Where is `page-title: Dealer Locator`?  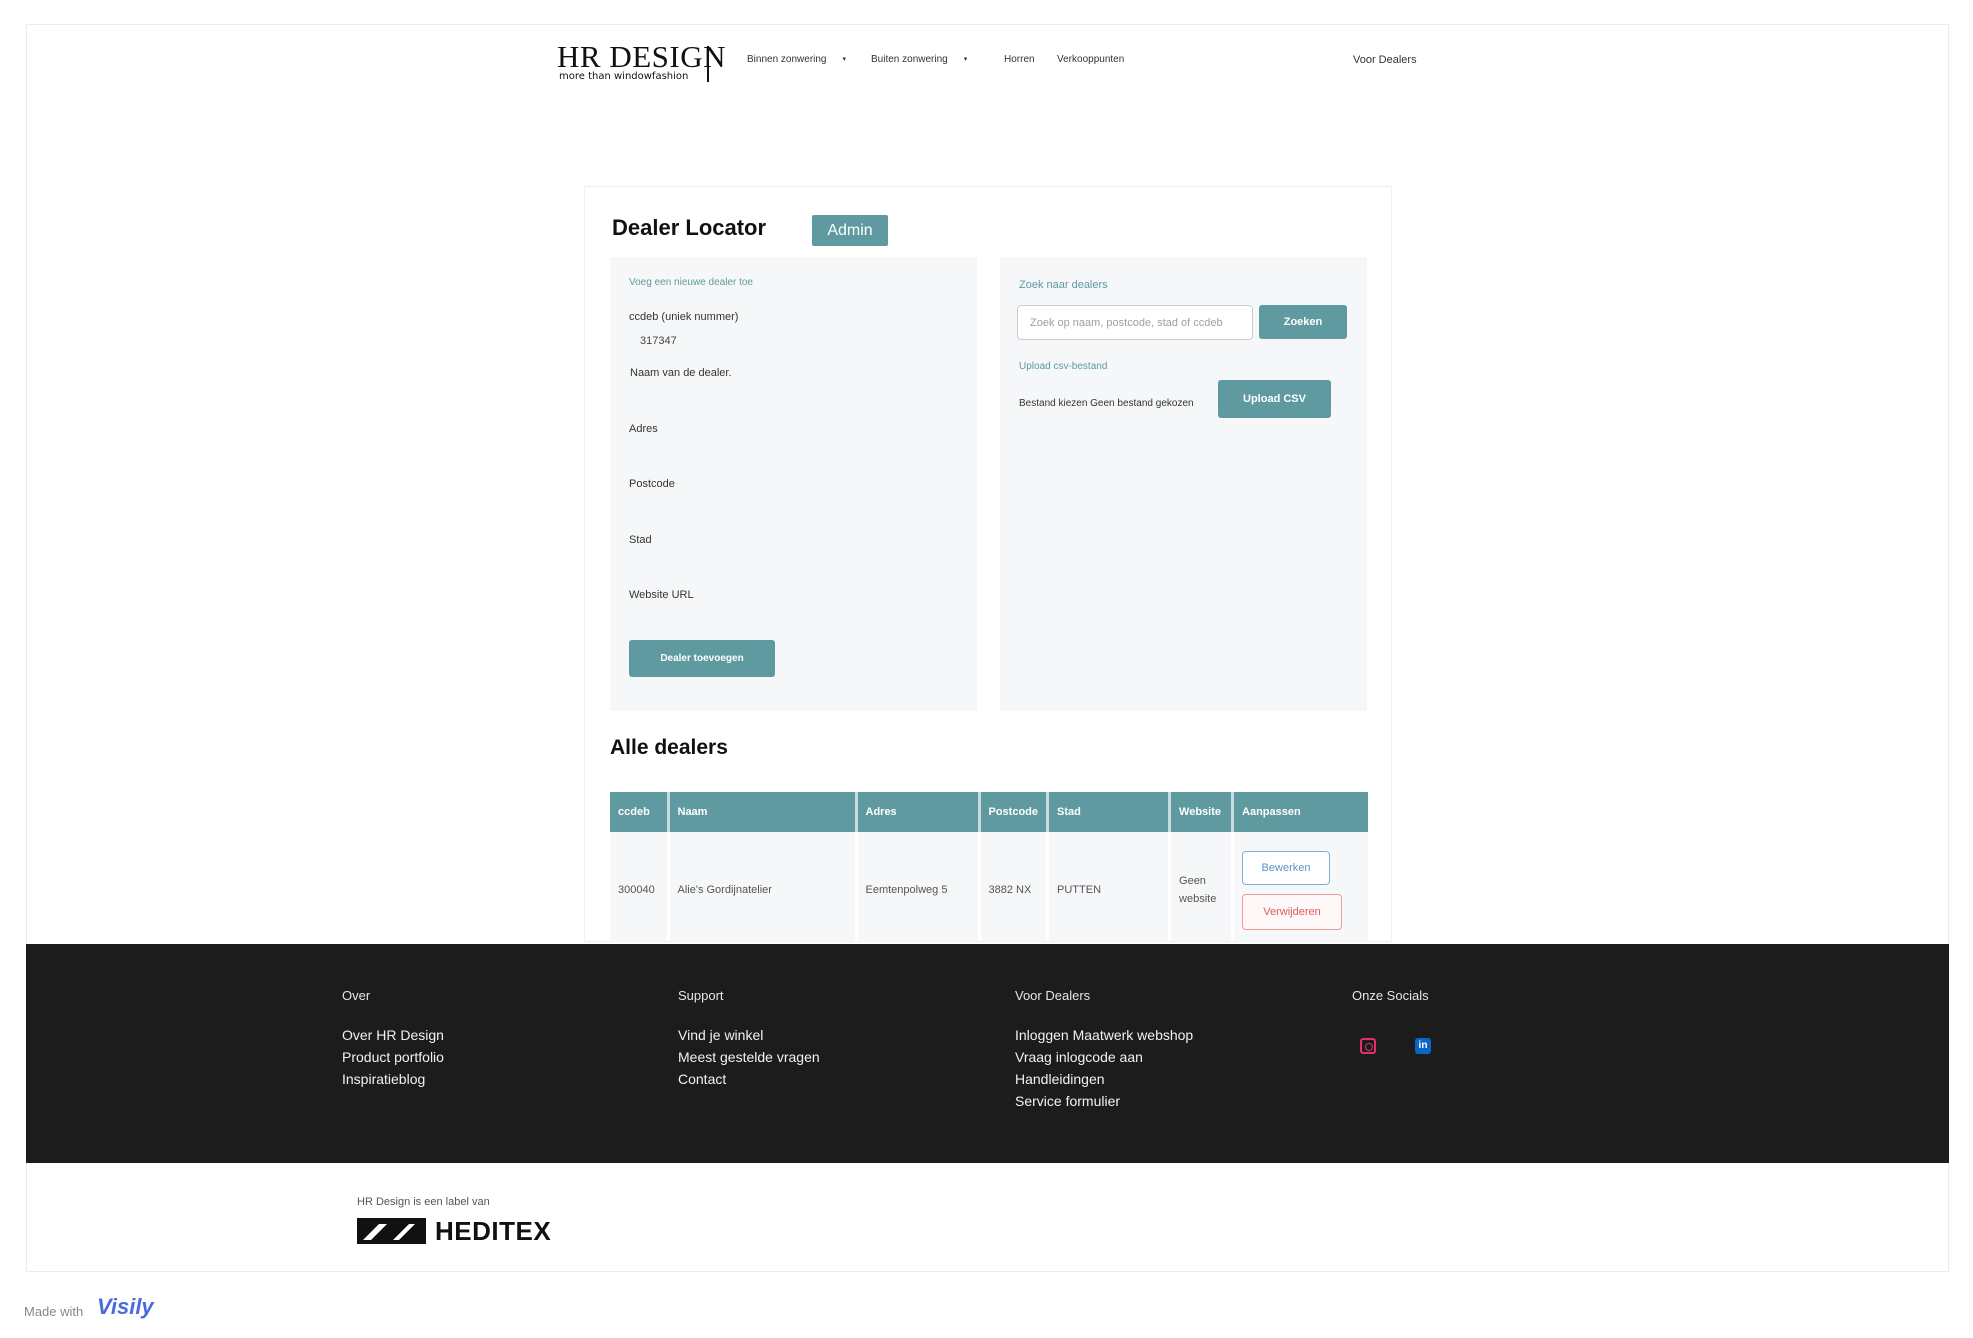
page-title: Dealer Locator is located at coordinates (689, 227).